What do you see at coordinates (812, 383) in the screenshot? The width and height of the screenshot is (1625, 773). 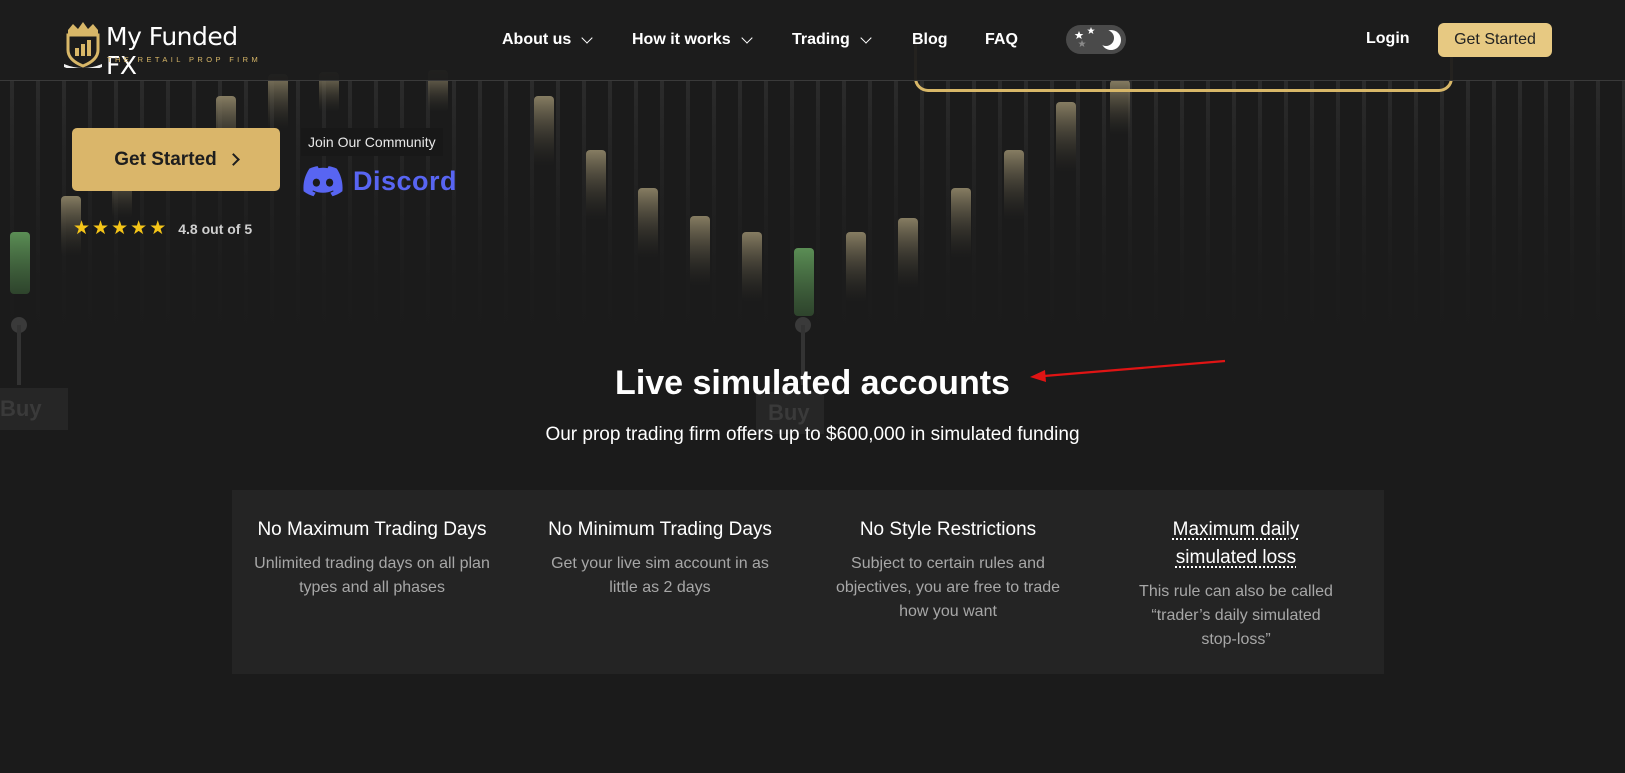 I see `section-title: Live simulated accounts` at bounding box center [812, 383].